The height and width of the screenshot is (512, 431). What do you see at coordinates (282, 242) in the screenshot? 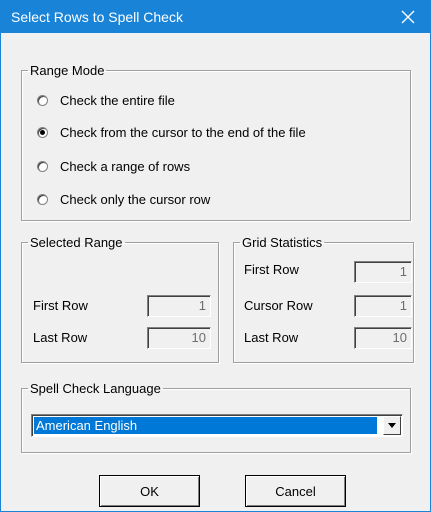
I see `grid-statistics-title: Grid Statistics` at bounding box center [282, 242].